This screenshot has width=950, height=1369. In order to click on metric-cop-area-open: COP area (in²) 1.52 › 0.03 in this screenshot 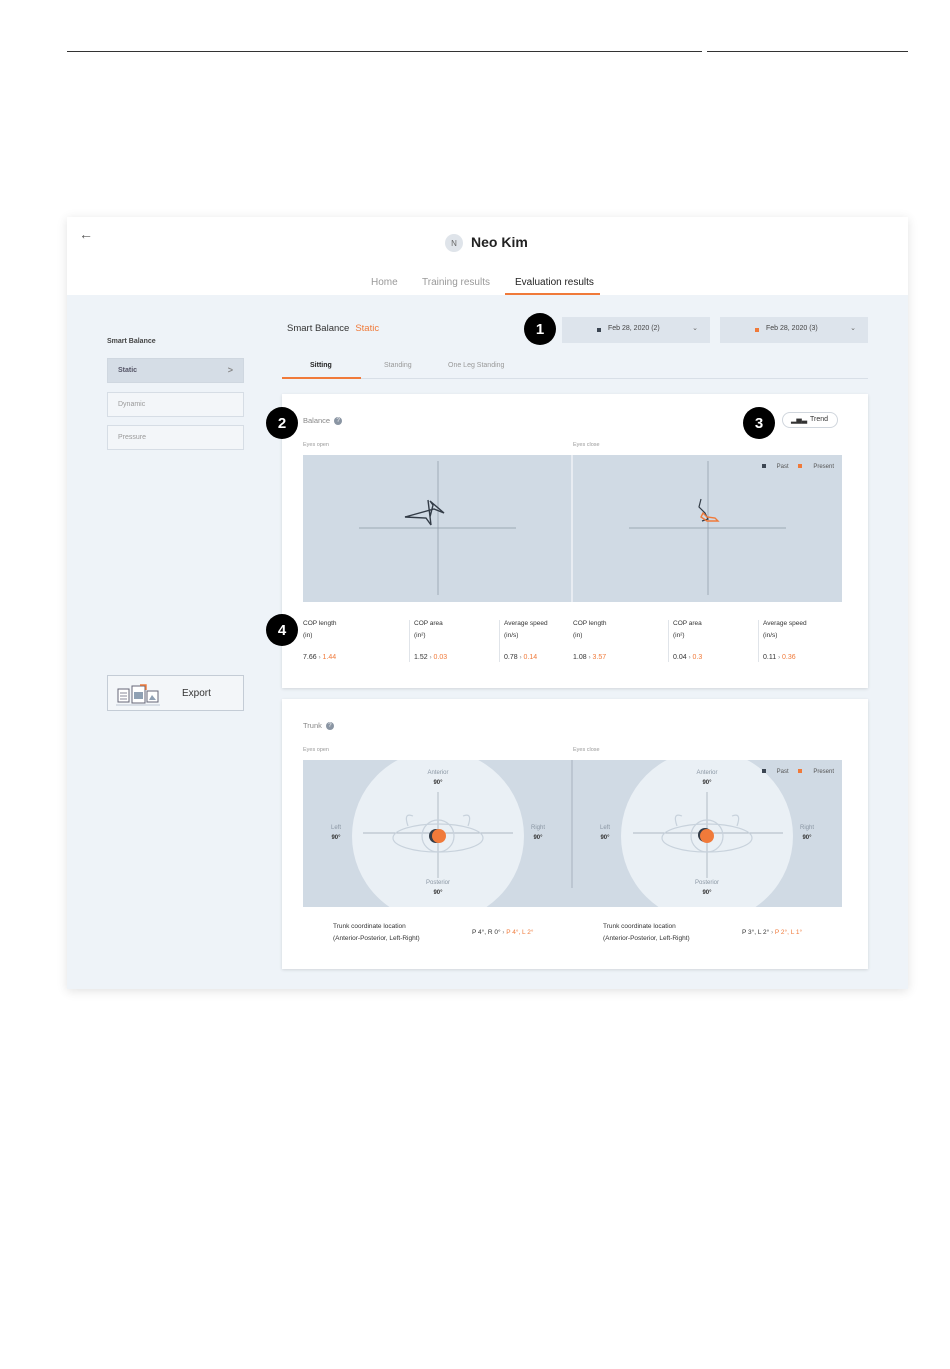, I will do `click(431, 640)`.